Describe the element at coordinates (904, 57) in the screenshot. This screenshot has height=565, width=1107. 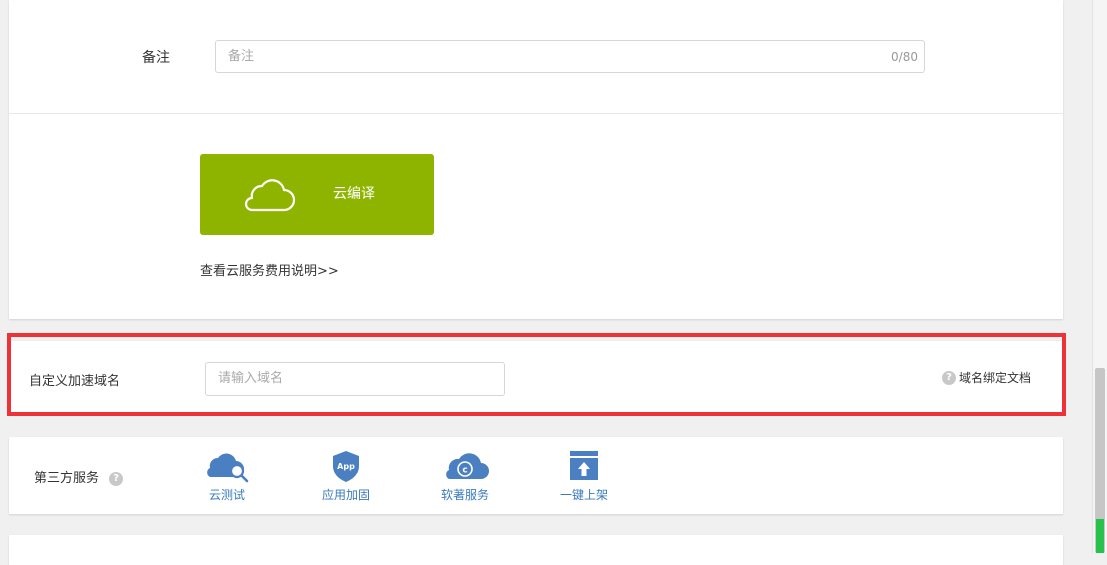
I see `remark-char-counter: 0/80` at that location.